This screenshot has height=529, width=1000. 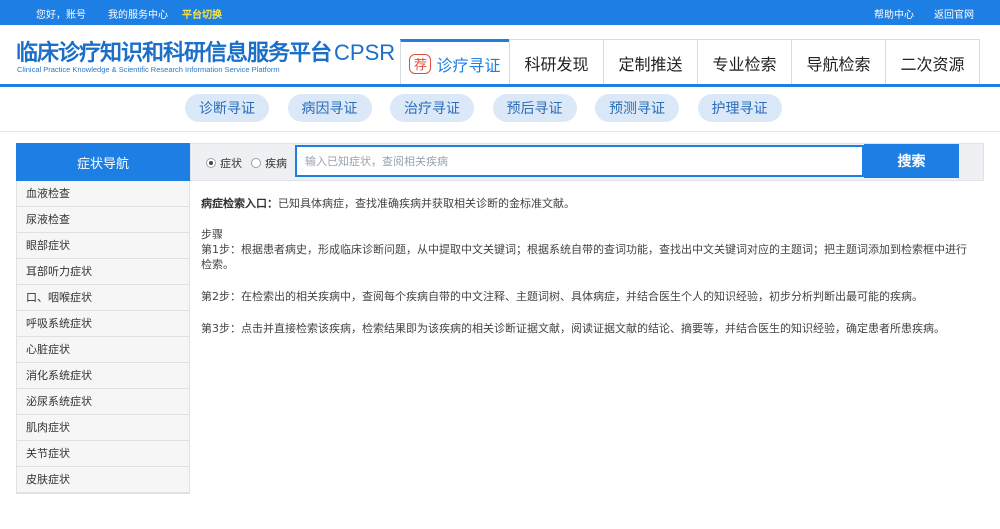 I want to click on nav-tab-label: 导航检索, so click(x=838, y=64).